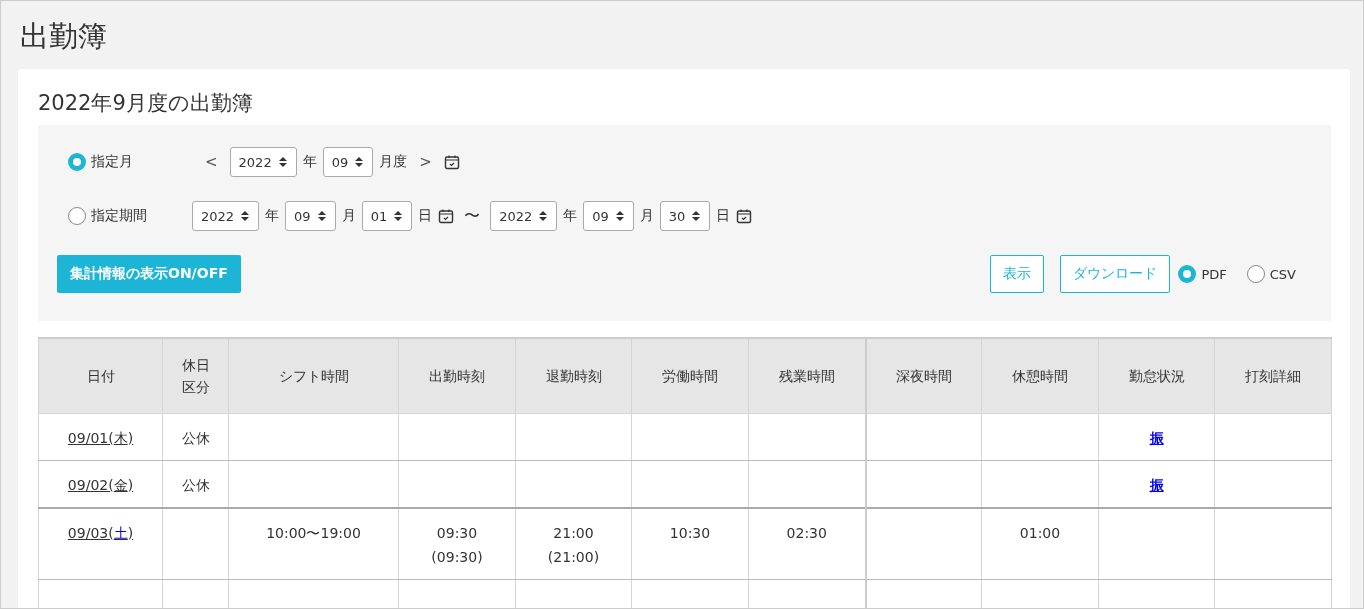 This screenshot has height=609, width=1364. What do you see at coordinates (457, 376) in the screenshot?
I see `column-header: 出勤時刻` at bounding box center [457, 376].